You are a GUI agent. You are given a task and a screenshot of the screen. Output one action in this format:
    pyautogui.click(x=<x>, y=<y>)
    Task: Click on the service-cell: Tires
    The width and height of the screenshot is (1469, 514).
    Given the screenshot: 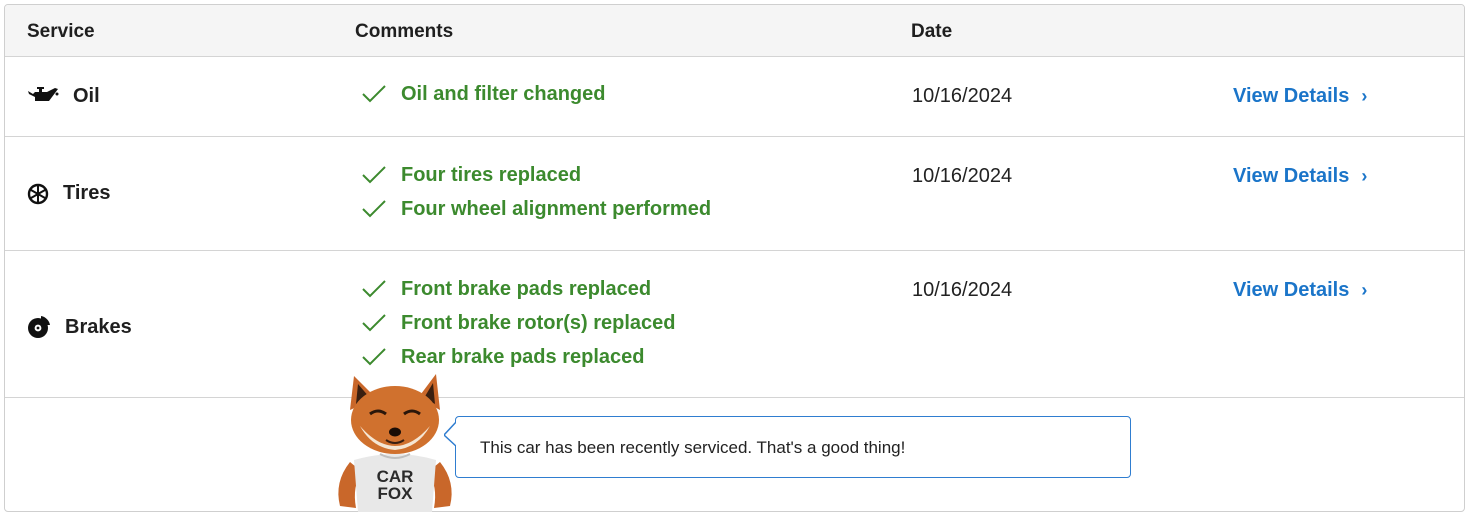 What is the action you would take?
    pyautogui.click(x=68, y=193)
    